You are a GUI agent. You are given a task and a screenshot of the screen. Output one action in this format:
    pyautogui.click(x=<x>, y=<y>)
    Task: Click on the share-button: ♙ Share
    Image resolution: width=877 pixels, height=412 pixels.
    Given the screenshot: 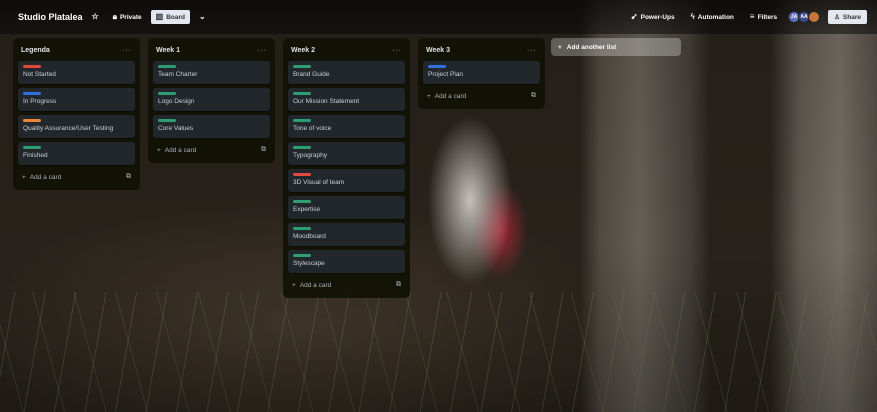 What is the action you would take?
    pyautogui.click(x=847, y=17)
    